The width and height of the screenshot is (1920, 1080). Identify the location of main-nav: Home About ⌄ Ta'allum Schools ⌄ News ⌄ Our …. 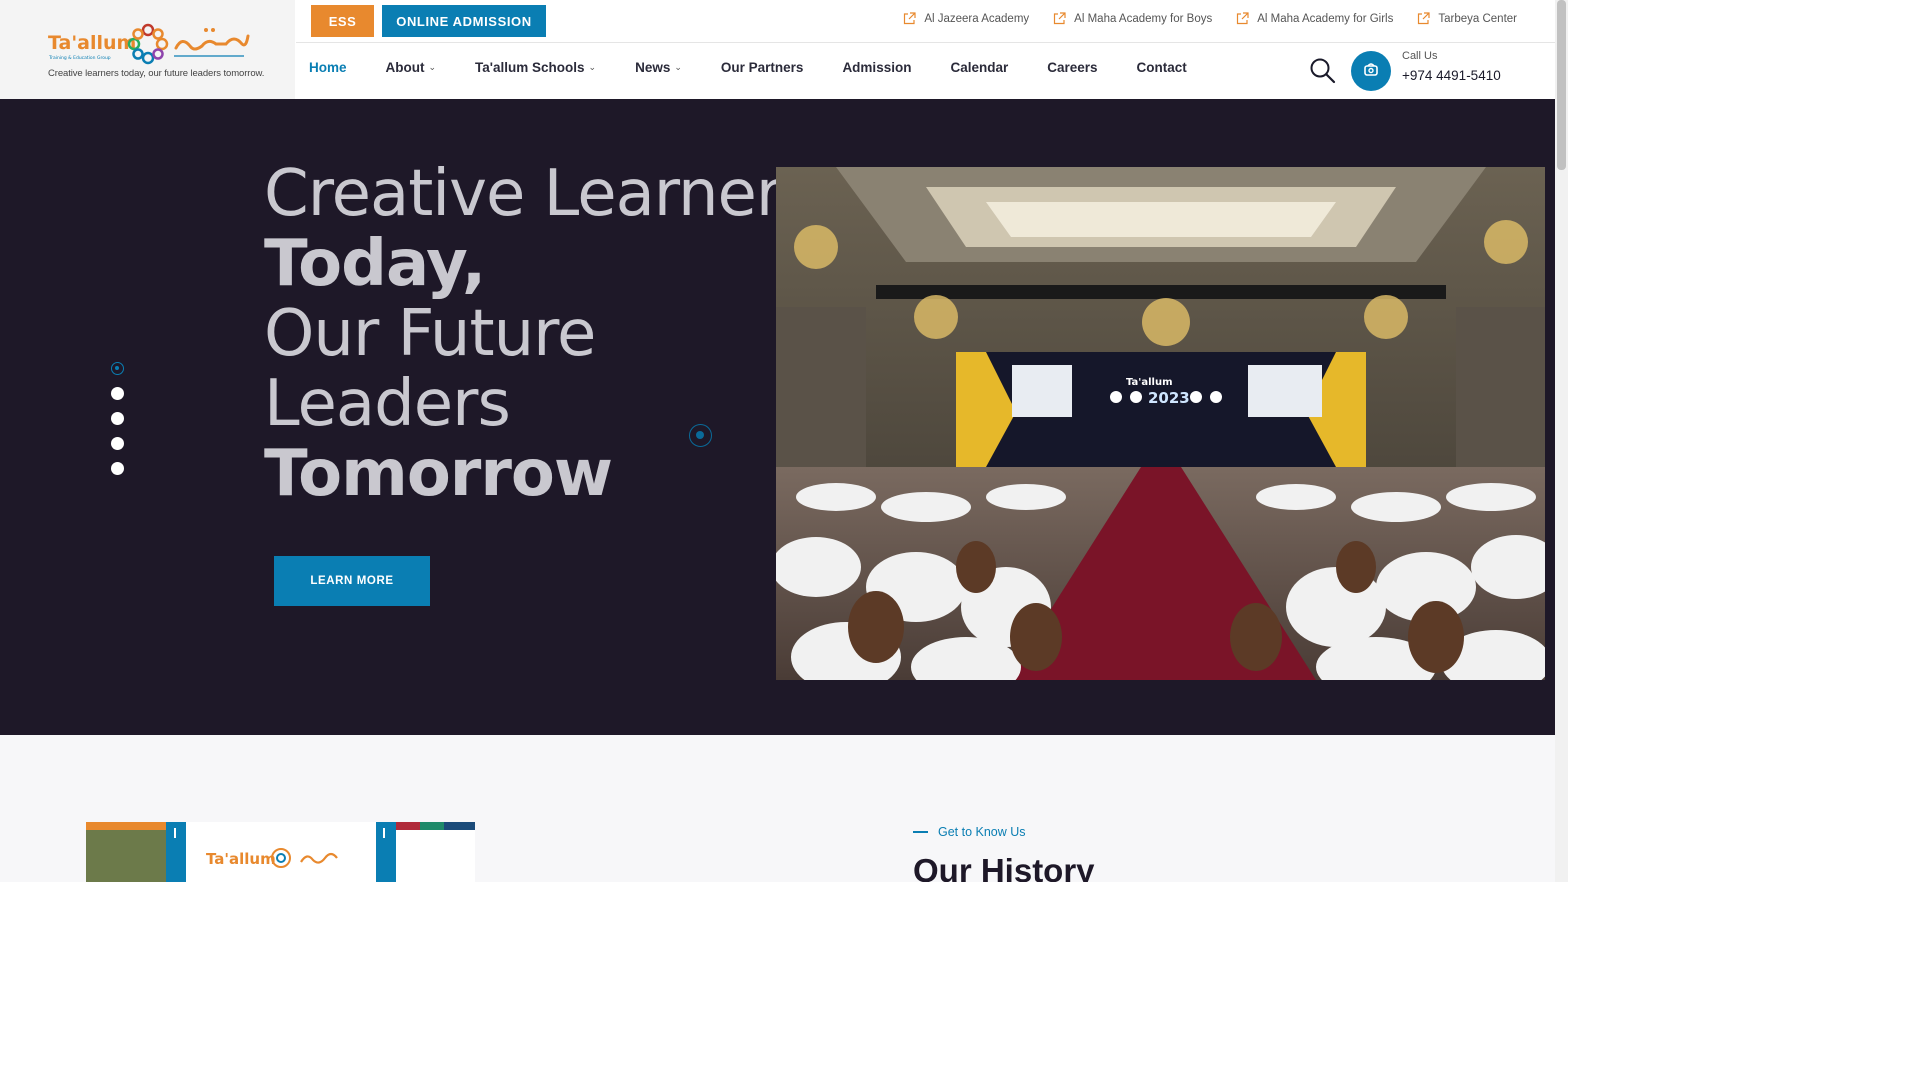
(767, 67).